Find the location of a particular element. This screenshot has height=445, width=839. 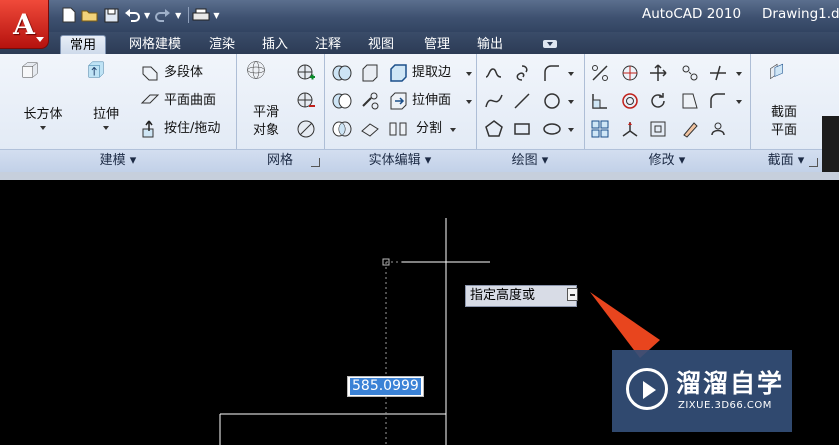

fillet-arc-icon is located at coordinates (552, 73).